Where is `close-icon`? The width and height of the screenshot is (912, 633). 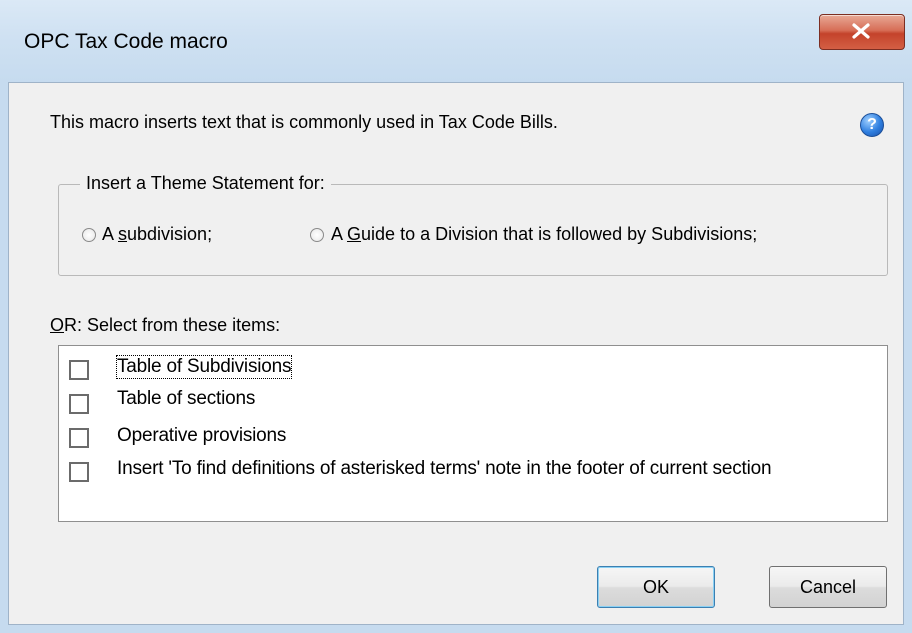
close-icon is located at coordinates (861, 31).